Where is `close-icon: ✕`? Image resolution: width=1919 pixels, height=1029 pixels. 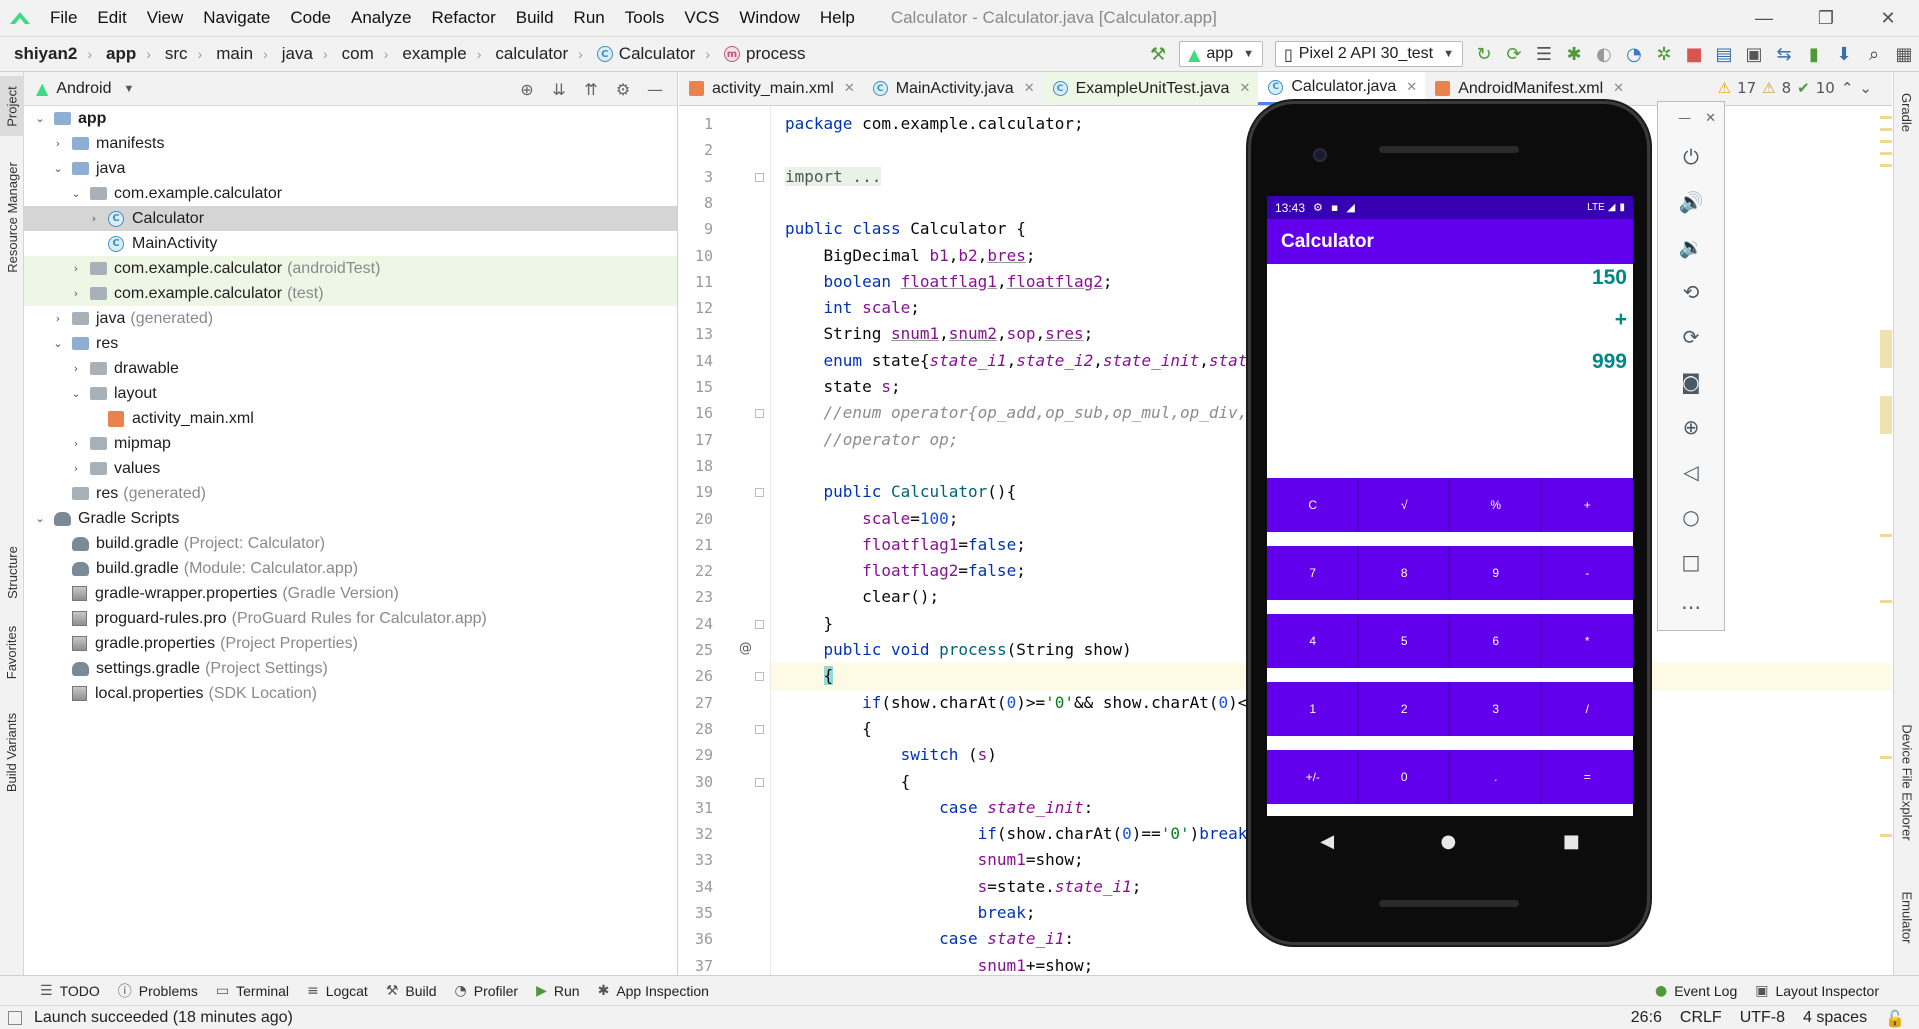 close-icon: ✕ is located at coordinates (1029, 88).